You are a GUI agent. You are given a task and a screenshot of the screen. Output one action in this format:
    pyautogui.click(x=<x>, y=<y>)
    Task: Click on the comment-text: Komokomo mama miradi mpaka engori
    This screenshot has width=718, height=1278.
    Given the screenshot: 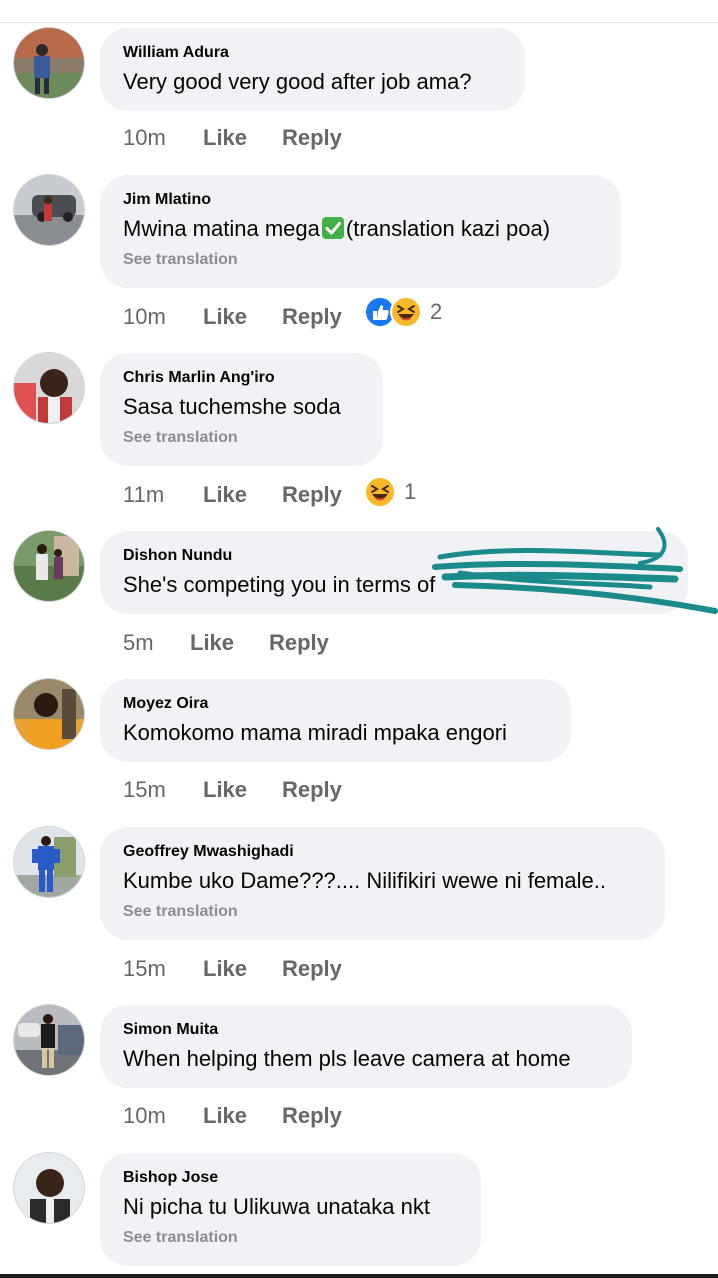 What is the action you would take?
    pyautogui.click(x=315, y=732)
    